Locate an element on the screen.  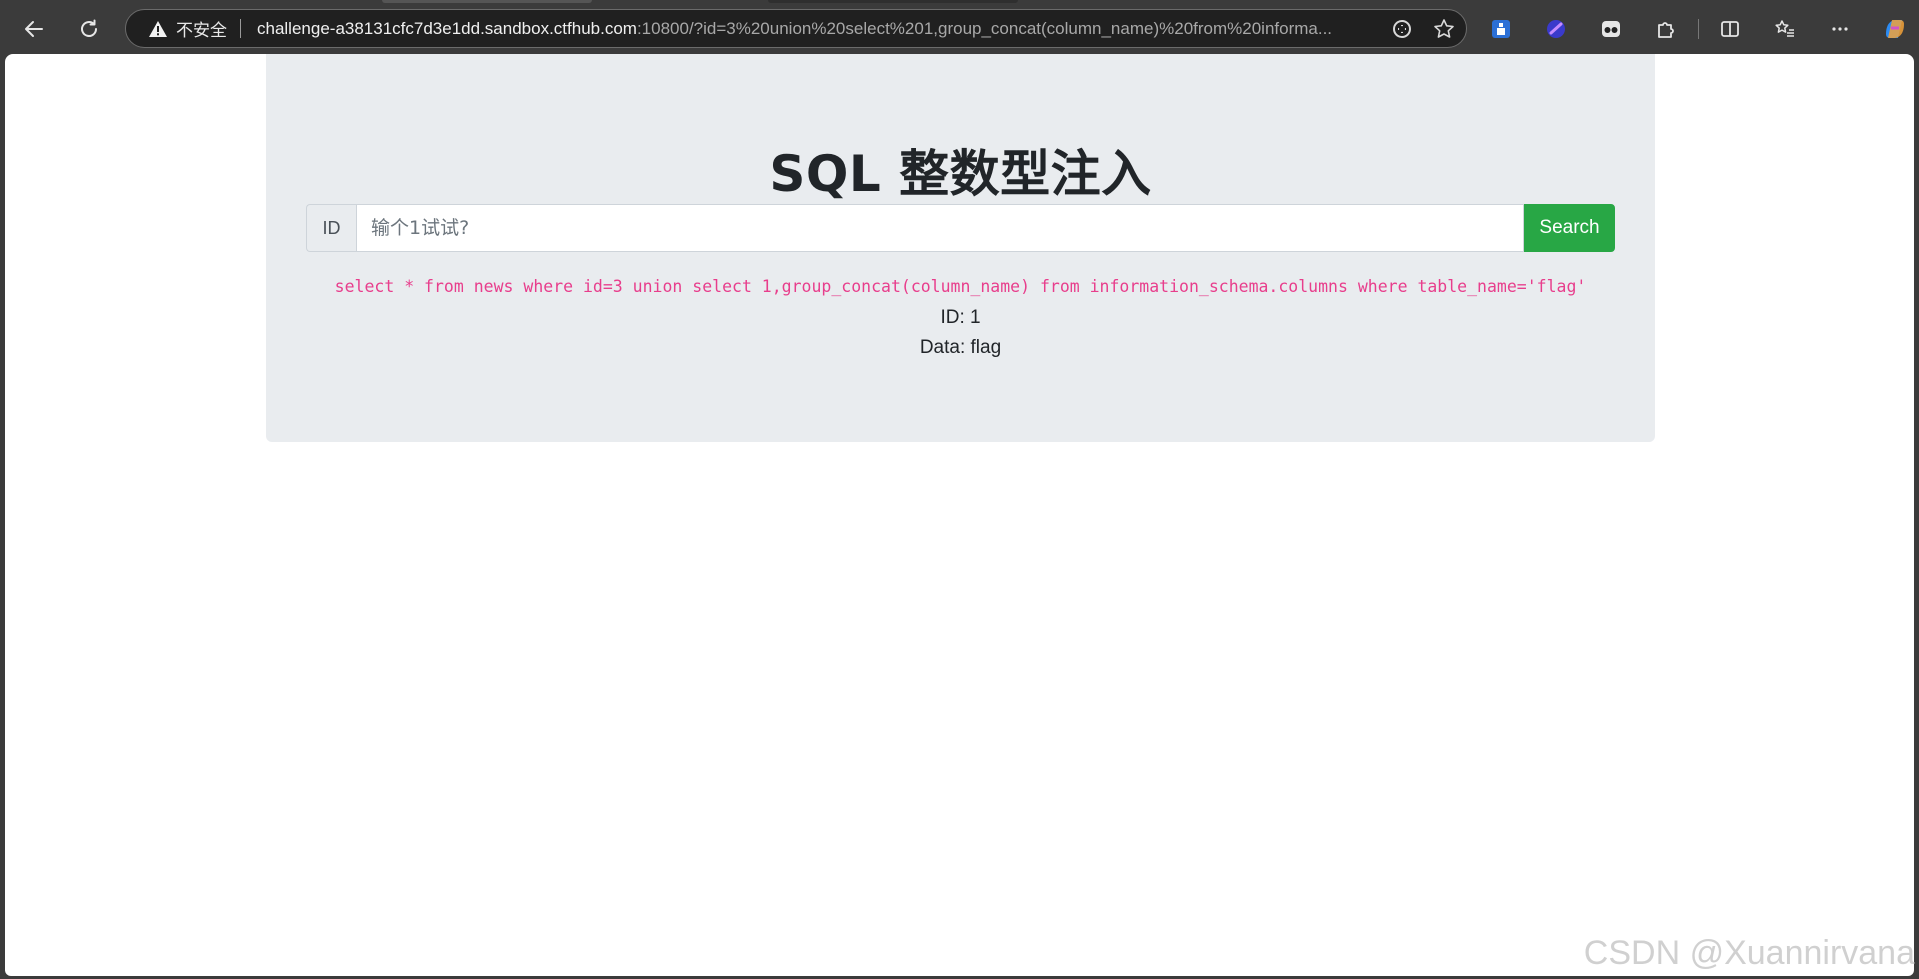
favorite-star-icon is located at coordinates (1444, 29).